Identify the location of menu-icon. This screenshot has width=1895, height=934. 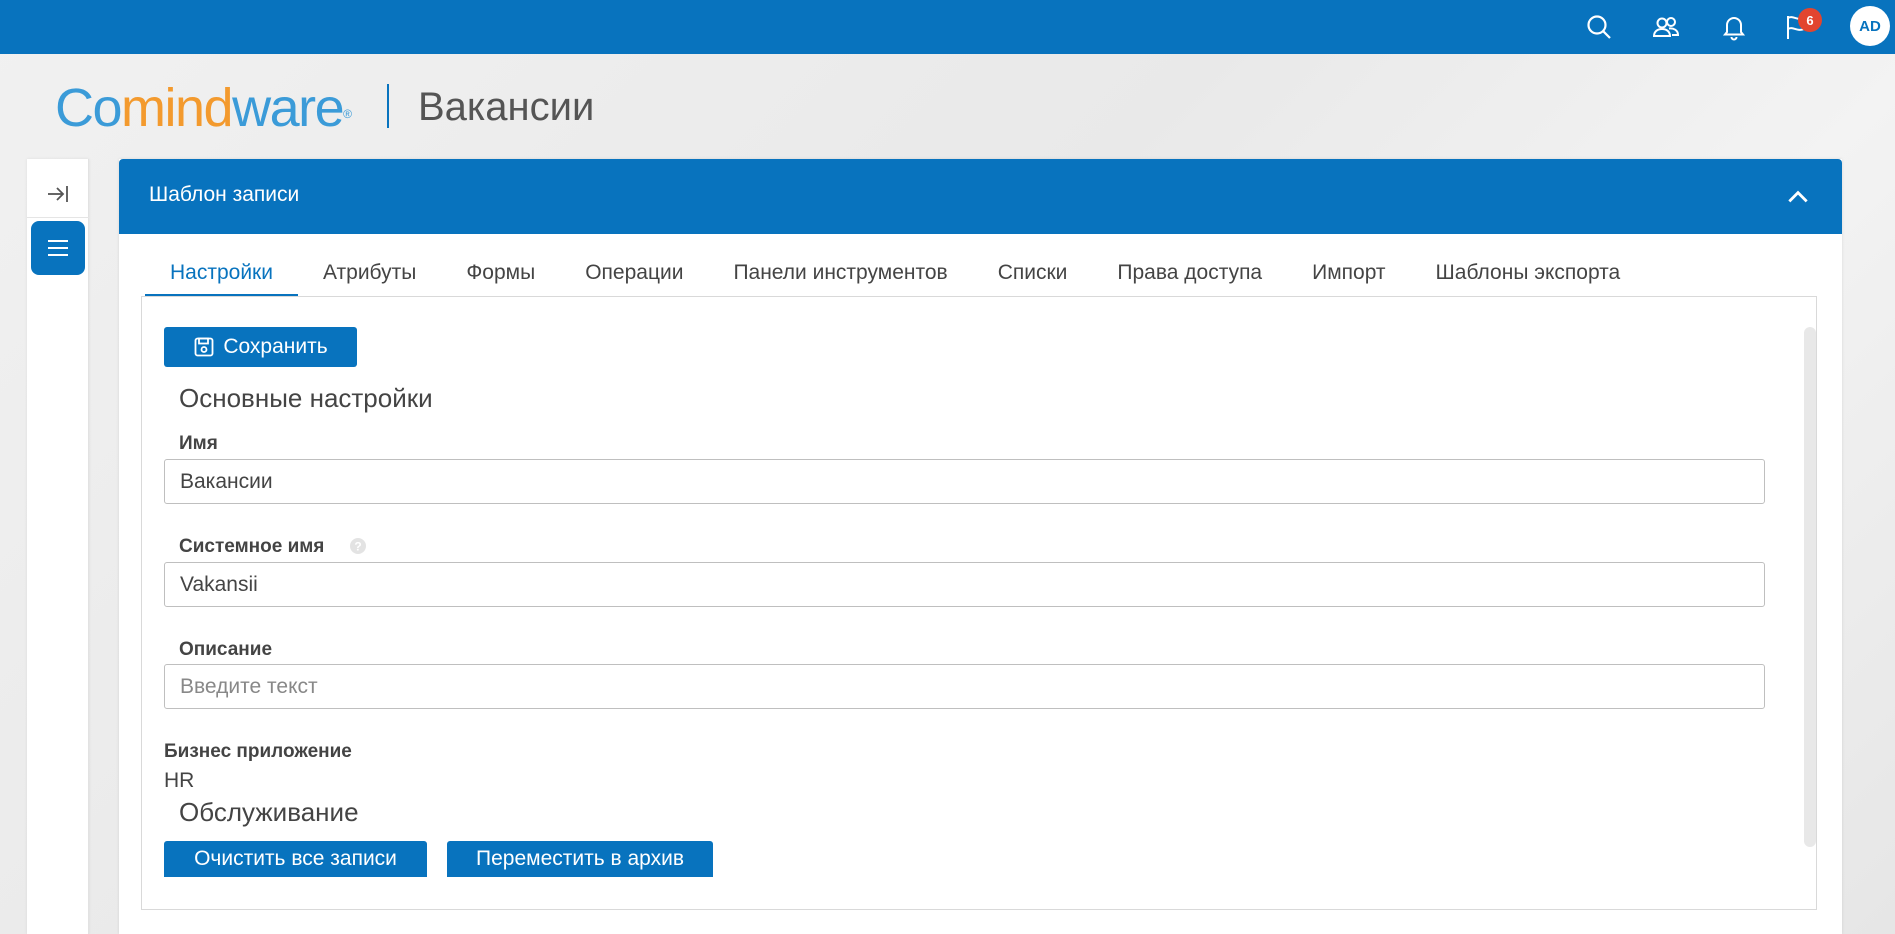
(58, 248).